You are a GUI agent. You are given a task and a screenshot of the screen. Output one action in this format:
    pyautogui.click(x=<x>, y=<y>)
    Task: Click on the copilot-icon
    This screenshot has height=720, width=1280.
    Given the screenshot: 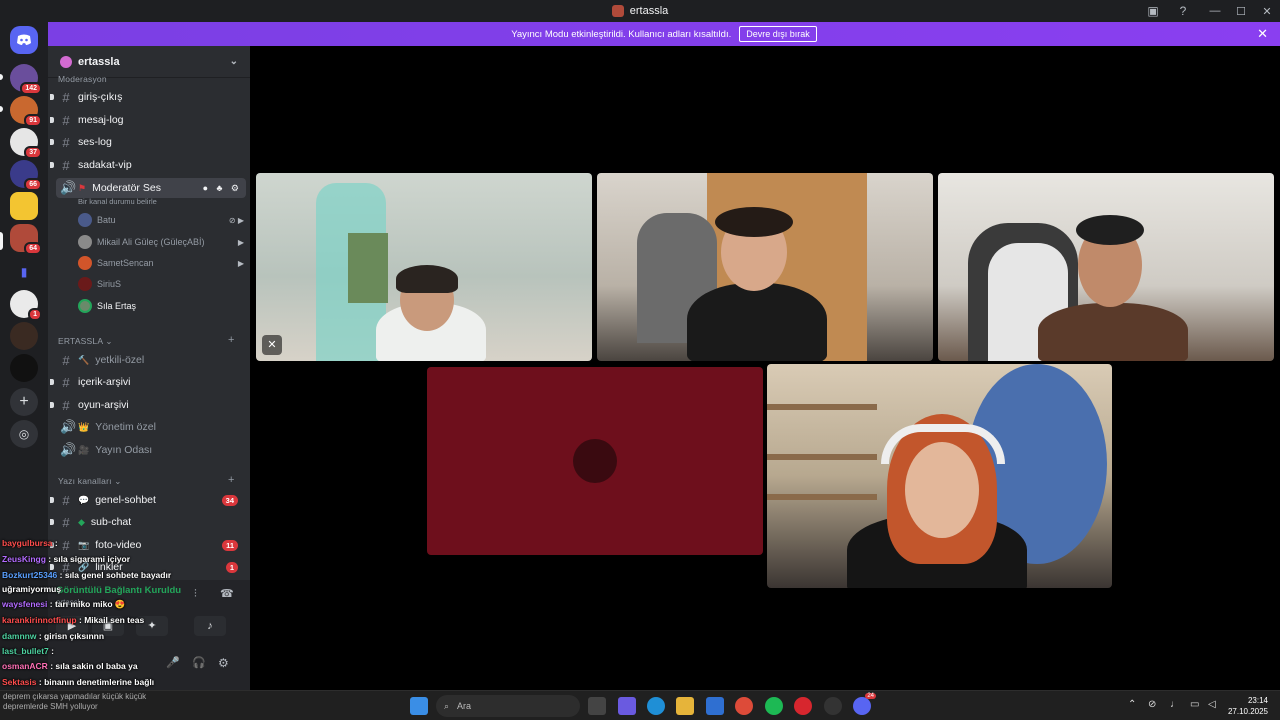 What is the action you would take?
    pyautogui.click(x=627, y=706)
    